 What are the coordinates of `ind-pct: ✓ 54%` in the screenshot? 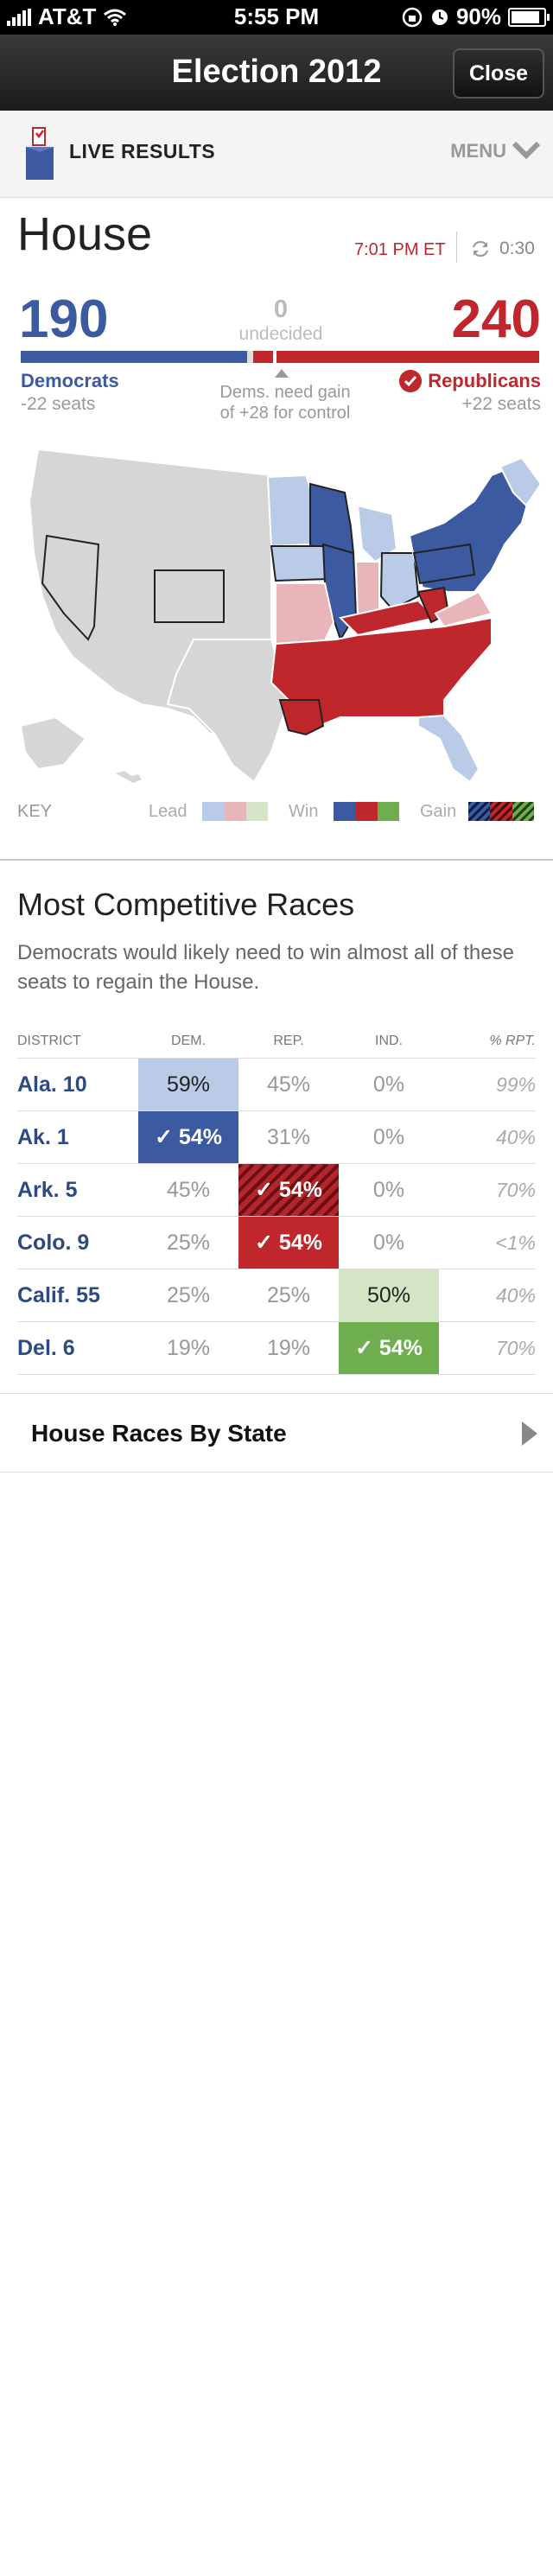 It's located at (389, 1348).